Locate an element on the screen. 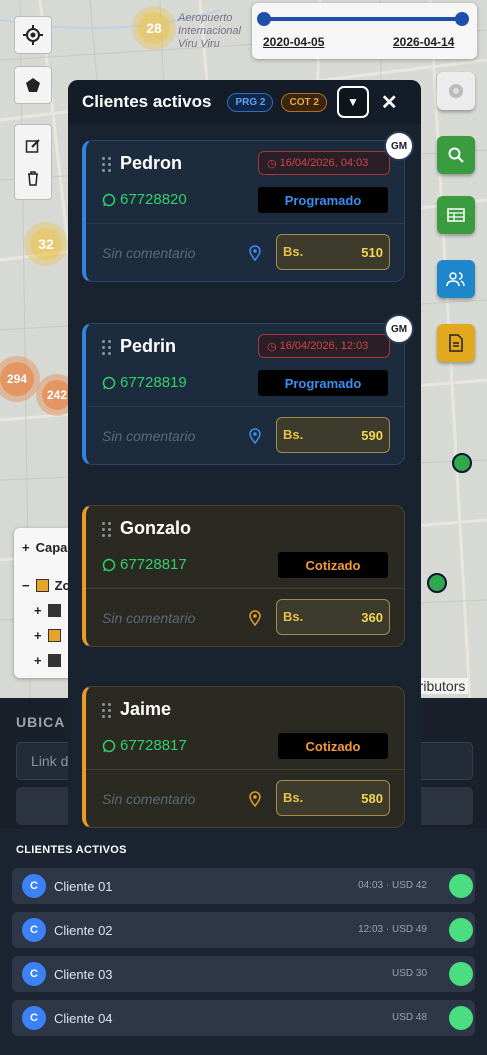  table-button is located at coordinates (456, 215).